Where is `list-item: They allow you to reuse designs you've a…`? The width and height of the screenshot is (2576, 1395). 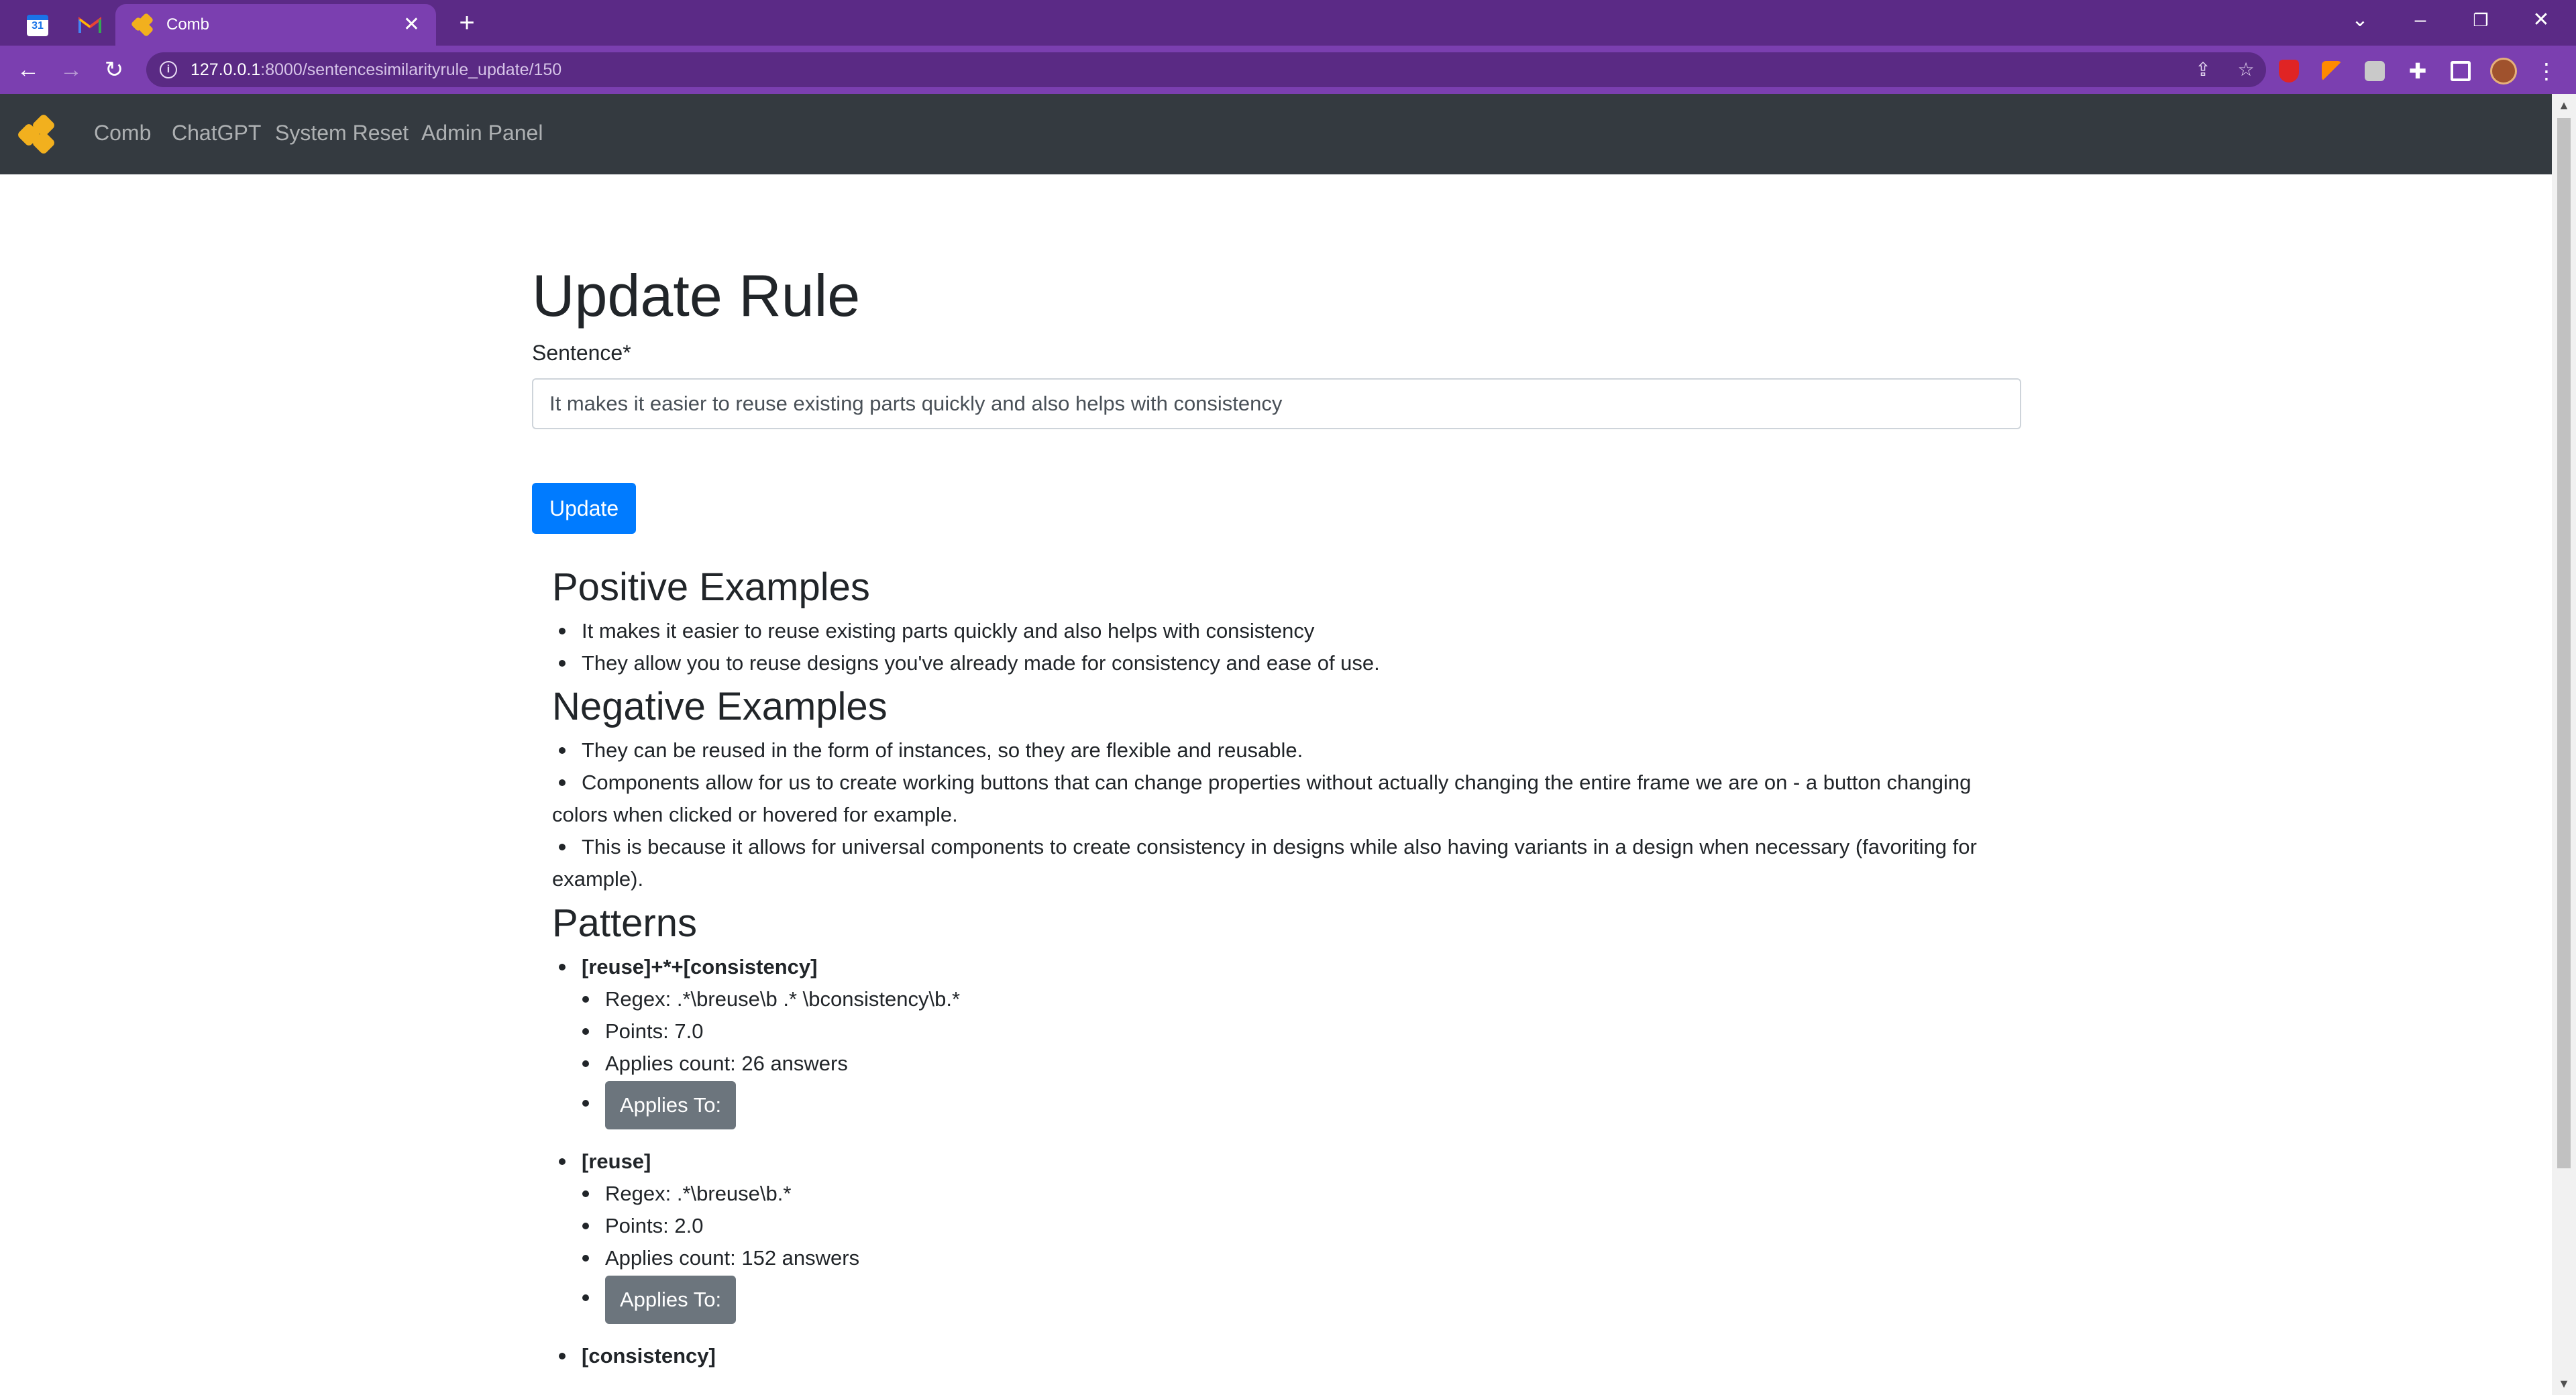
list-item: They allow you to reuse designs you've a… is located at coordinates (1286, 663).